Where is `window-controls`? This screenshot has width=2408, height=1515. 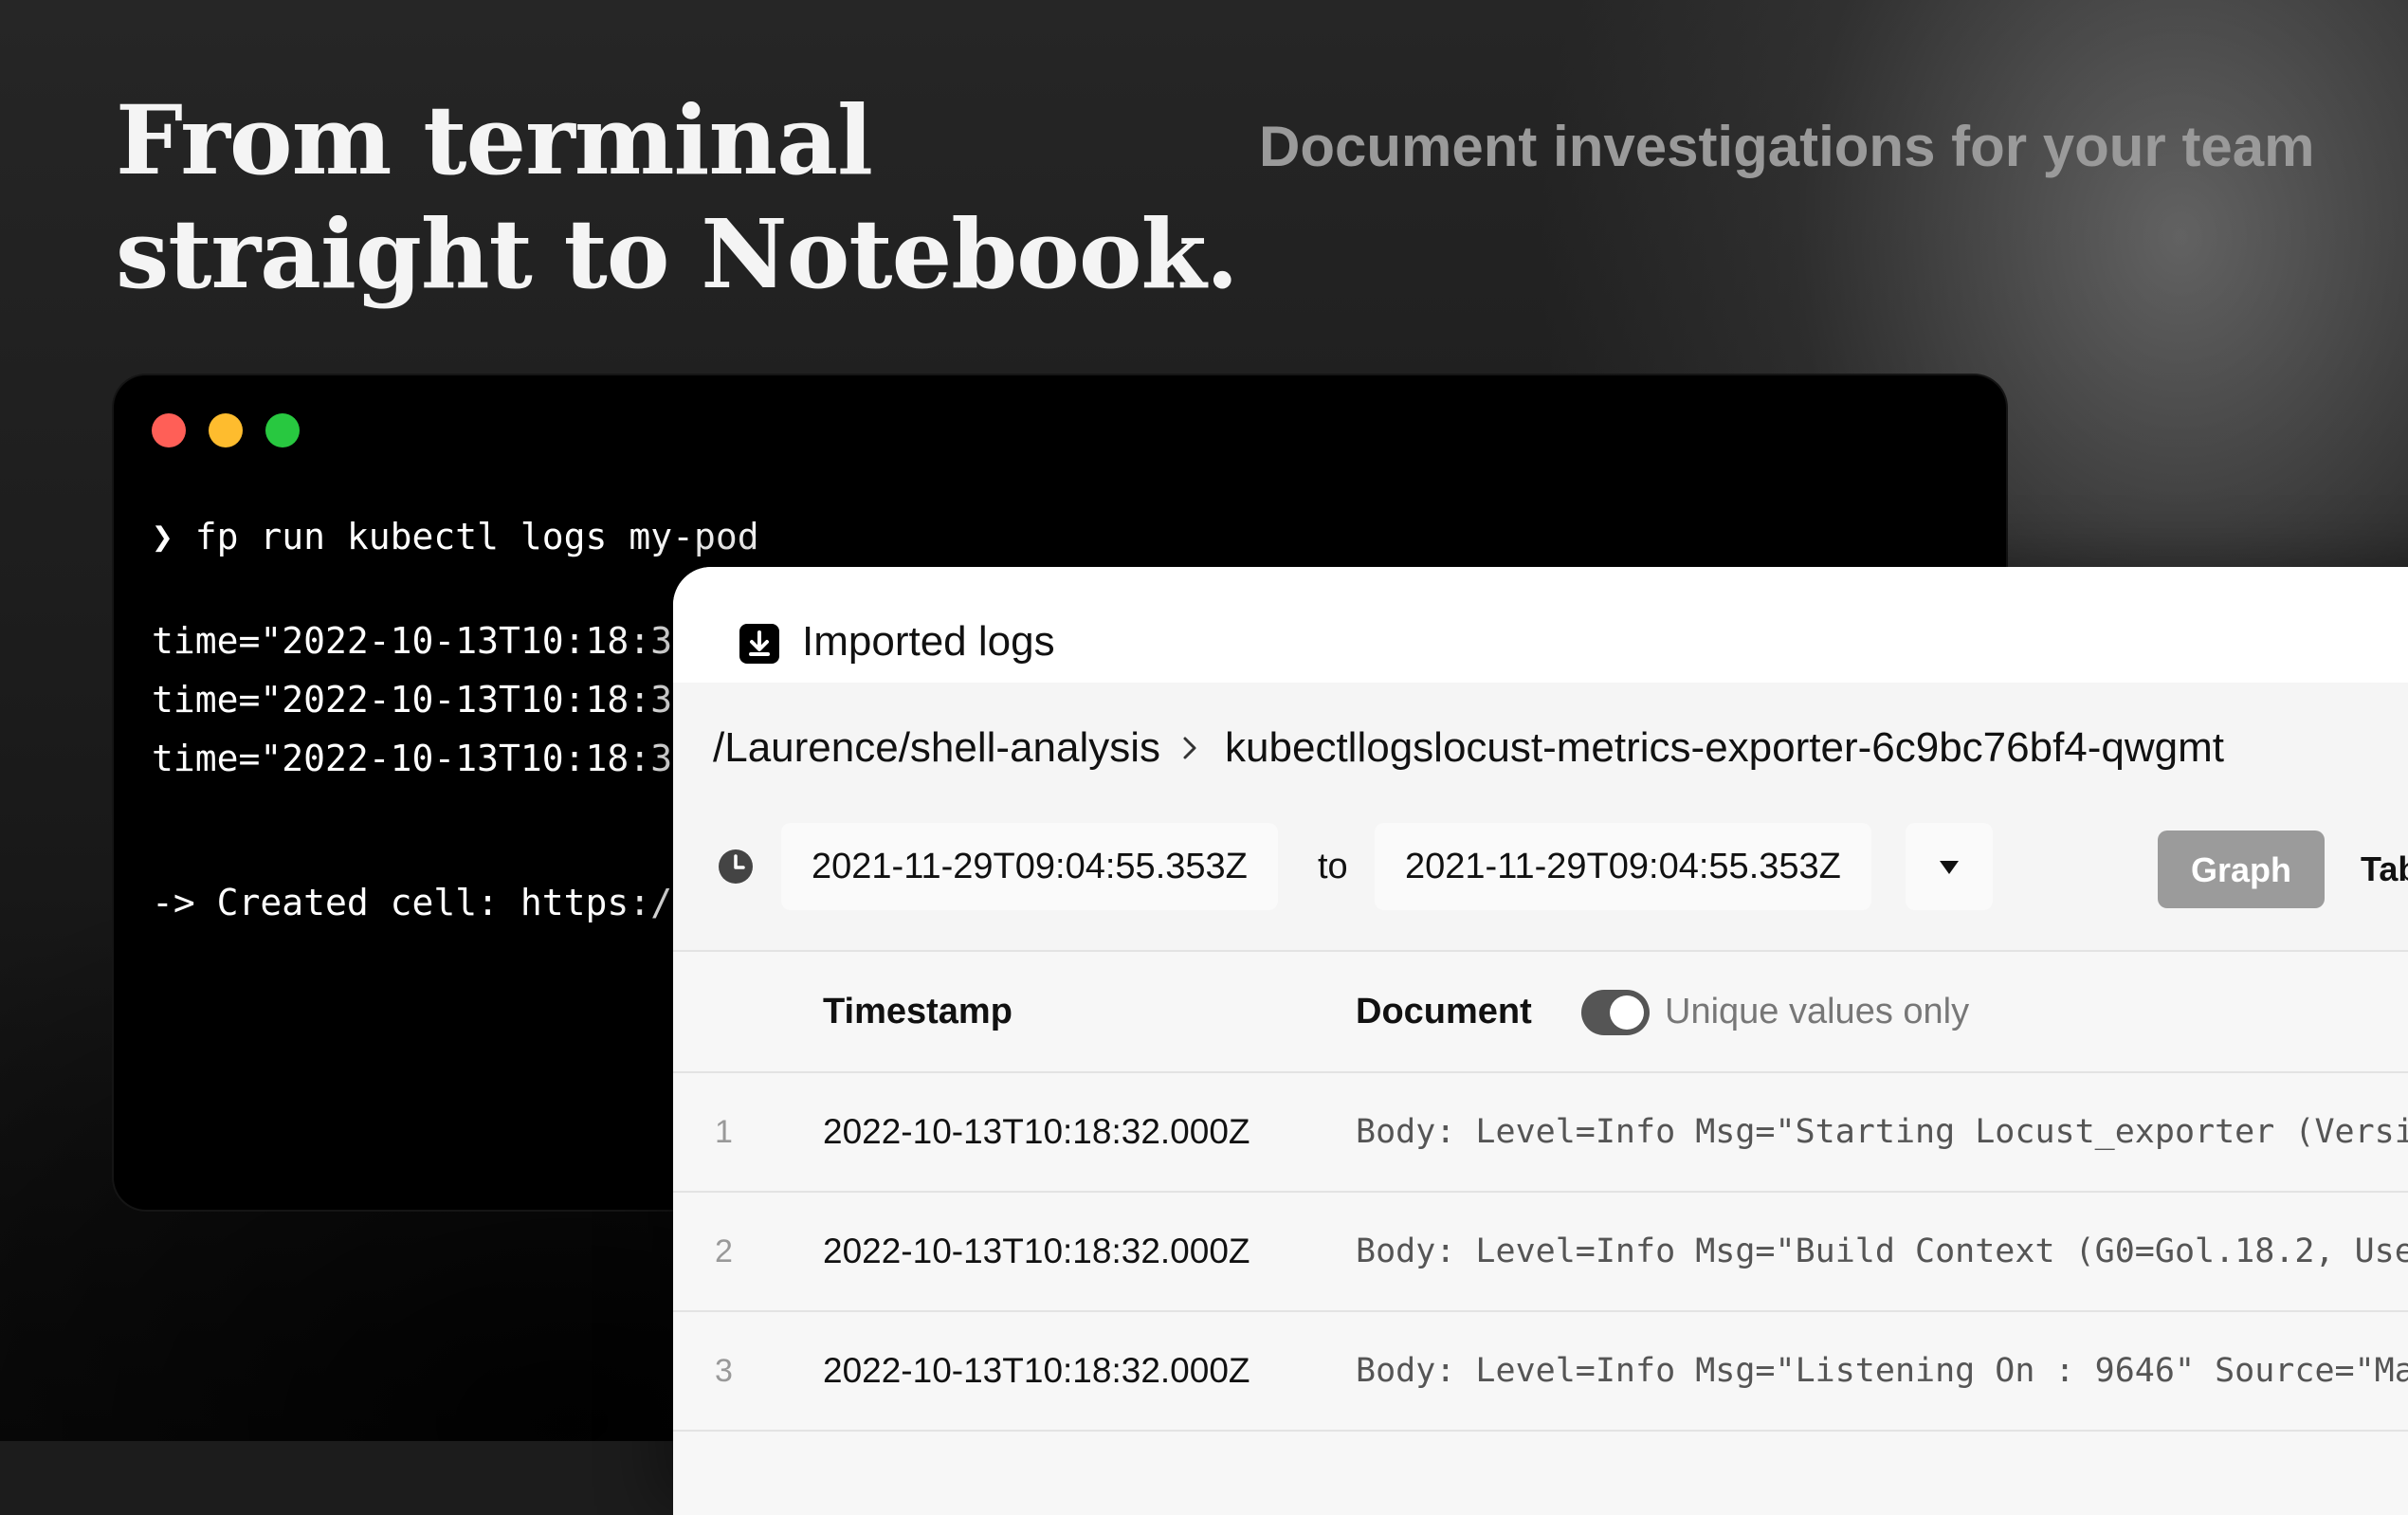 window-controls is located at coordinates (226, 430).